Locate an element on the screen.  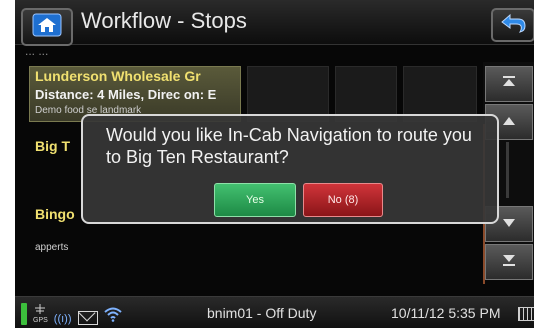
scroll-bottom-icon is located at coordinates (509, 262).